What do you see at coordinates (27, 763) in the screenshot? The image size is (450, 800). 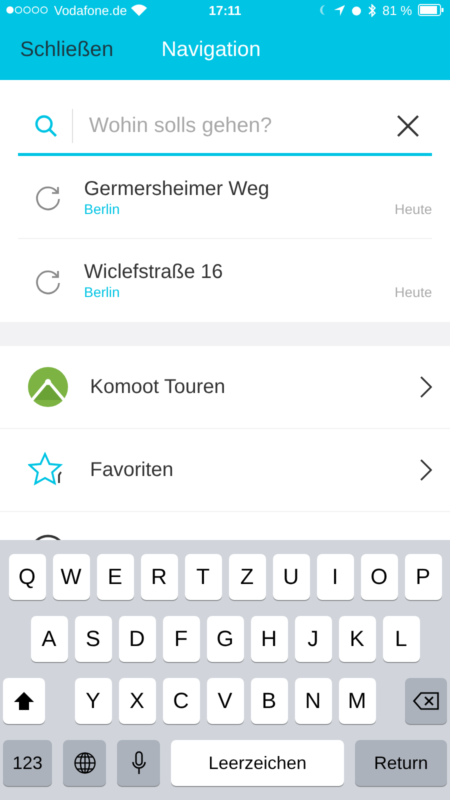 I see `numbers-key: 123` at bounding box center [27, 763].